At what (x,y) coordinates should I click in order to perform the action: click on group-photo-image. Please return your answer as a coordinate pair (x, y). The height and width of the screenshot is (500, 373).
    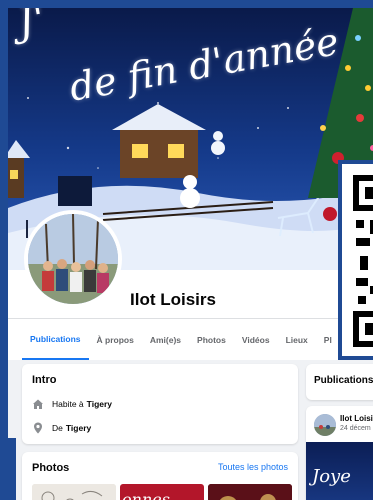
    Looking at the image, I should click on (73, 259).